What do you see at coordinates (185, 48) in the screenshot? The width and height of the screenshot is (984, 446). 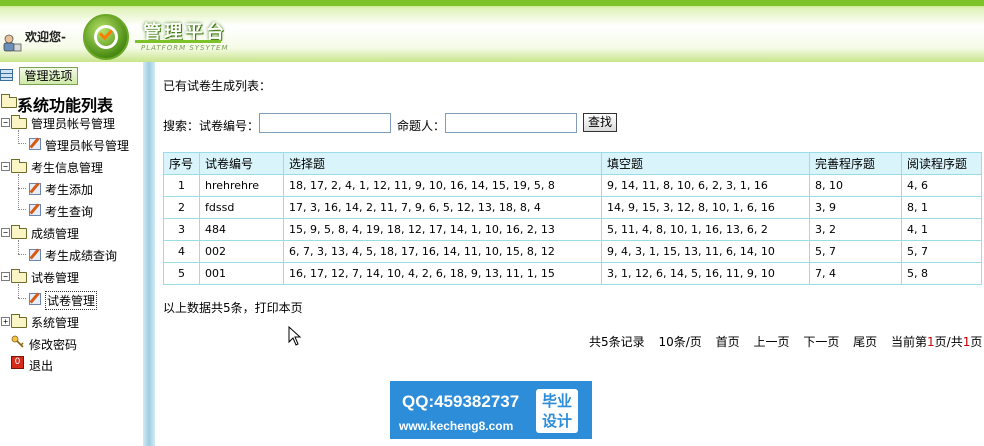 I see `brand-subtitle: PLATFORM SYSYTEM` at bounding box center [185, 48].